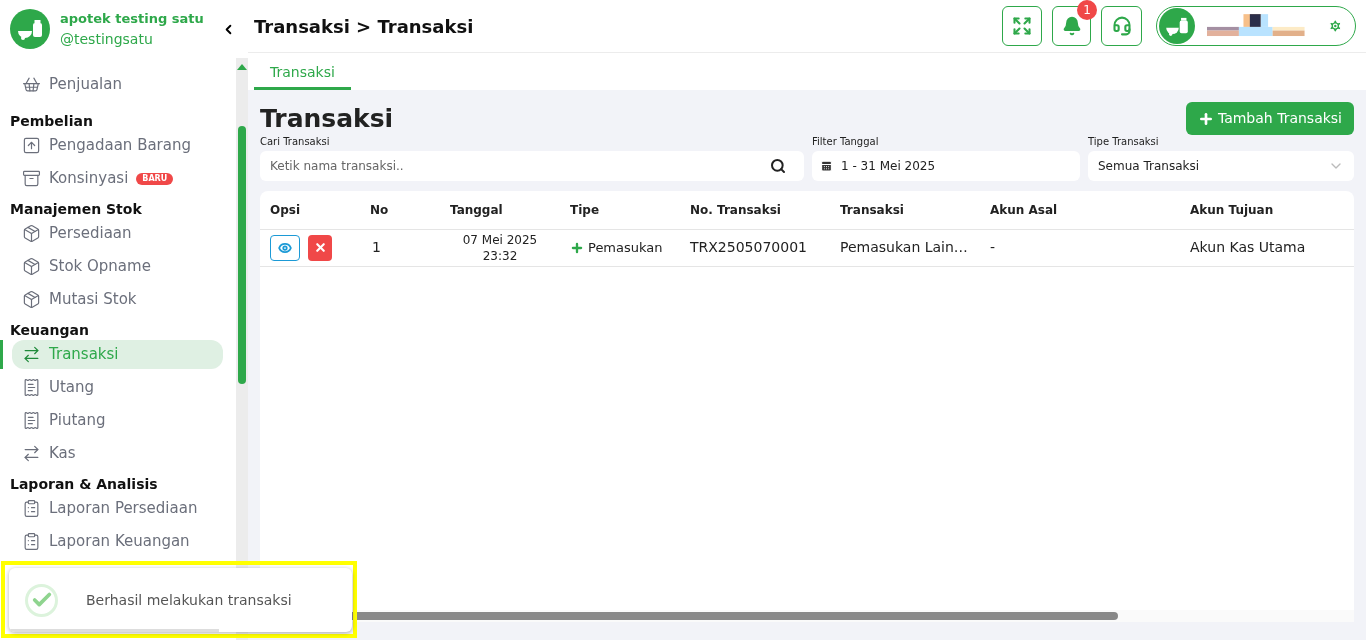 This screenshot has width=1366, height=640. I want to click on sidebar-section-title: Pembelian, so click(51, 121).